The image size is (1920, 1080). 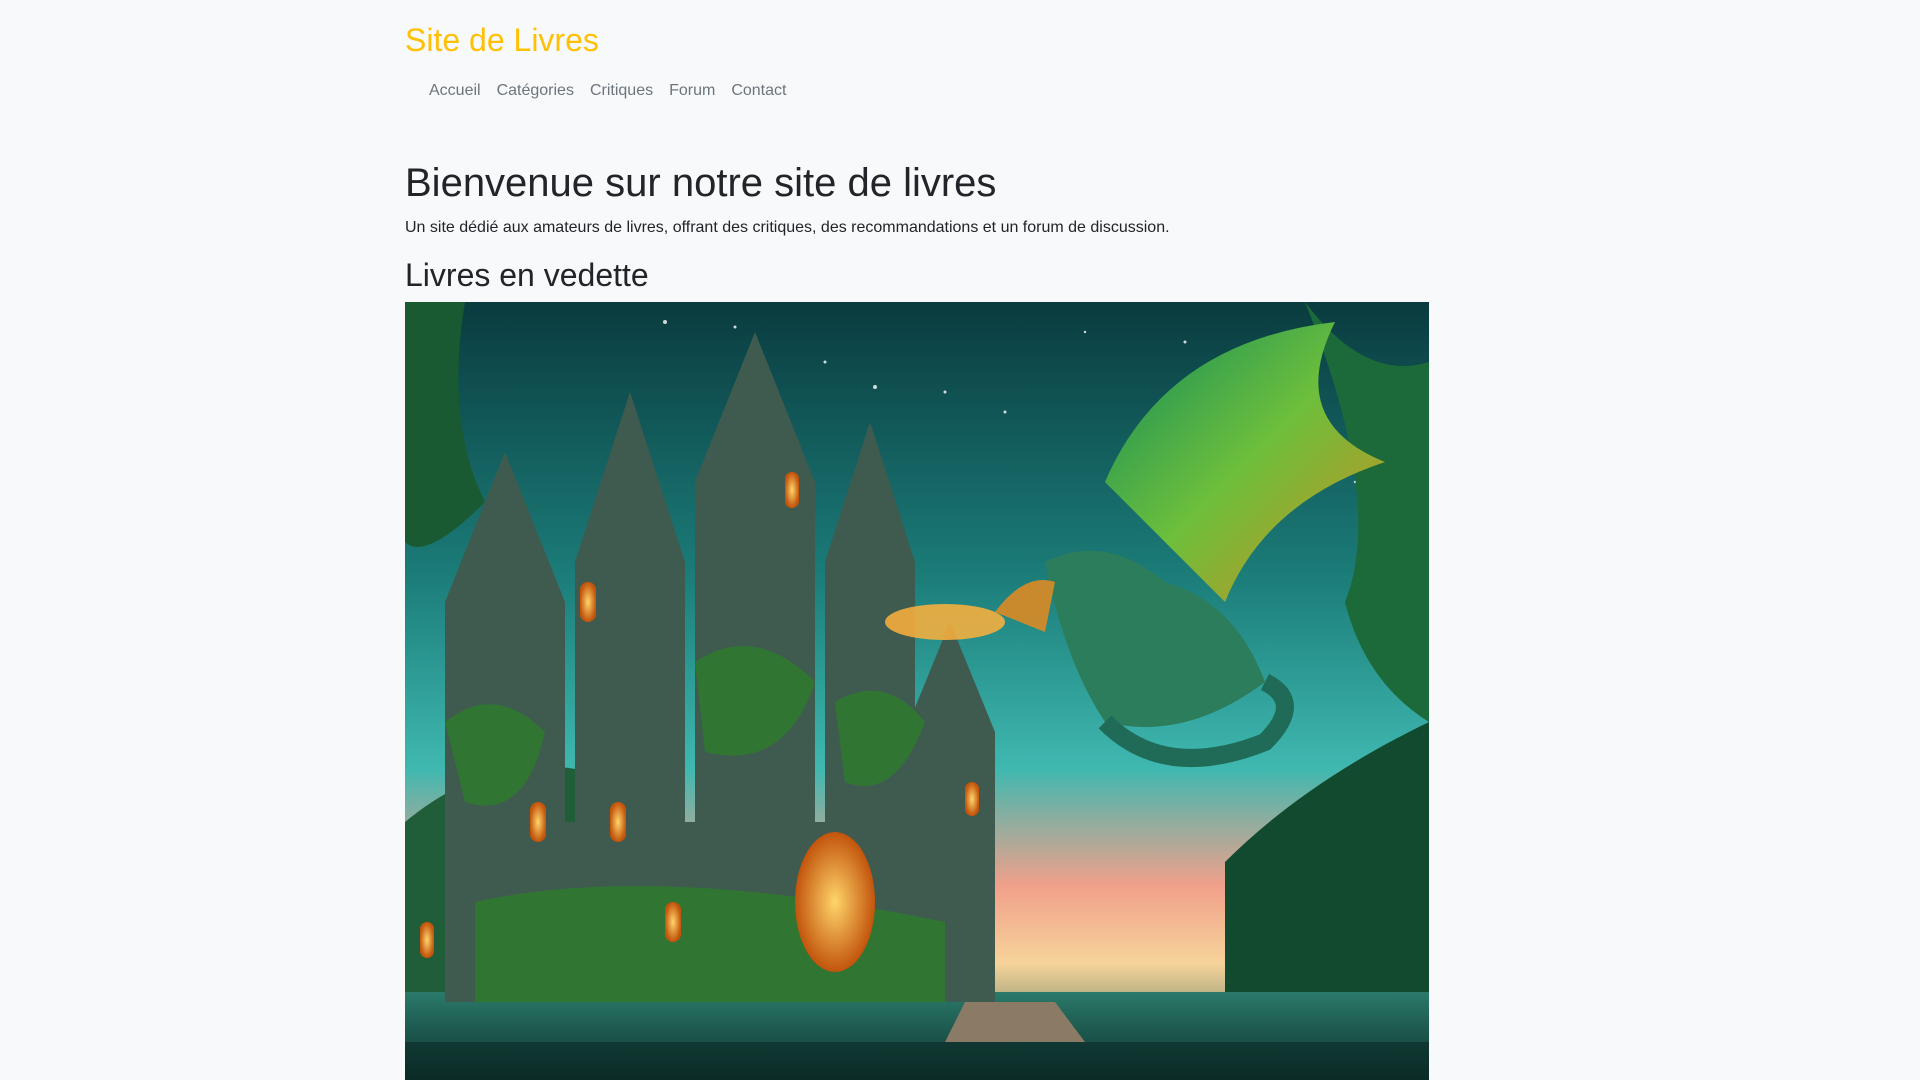 What do you see at coordinates (692, 91) in the screenshot?
I see `nav-item-forum: Forum` at bounding box center [692, 91].